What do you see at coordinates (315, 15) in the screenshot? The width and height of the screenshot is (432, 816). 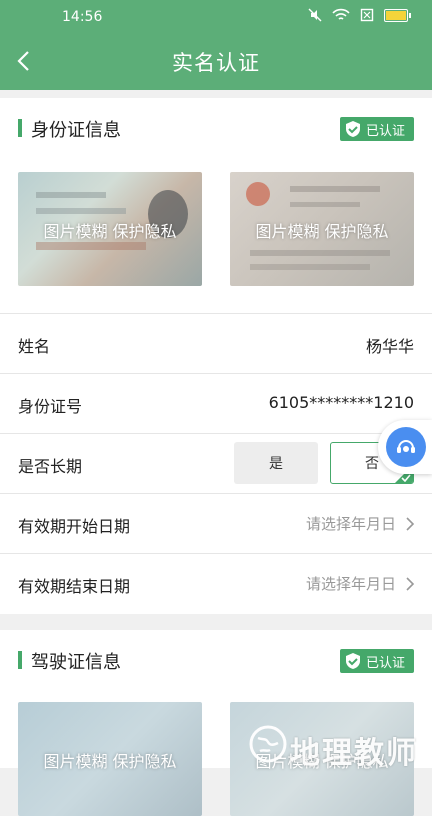 I see `mute-icon` at bounding box center [315, 15].